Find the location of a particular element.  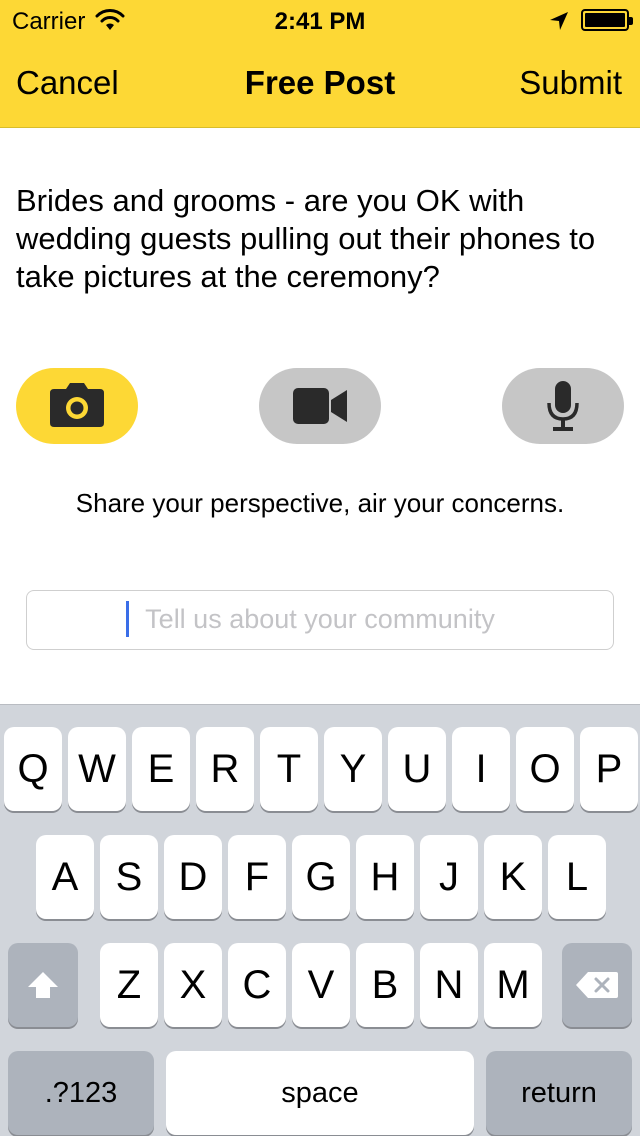

key-i: I is located at coordinates (481, 769).